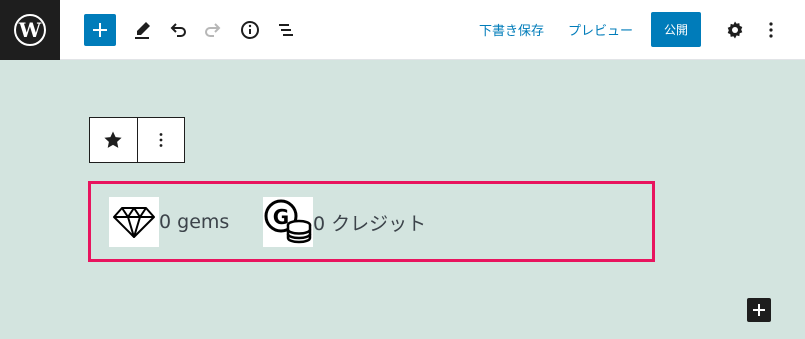 This screenshot has height=339, width=805. I want to click on diamond-icon, so click(134, 222).